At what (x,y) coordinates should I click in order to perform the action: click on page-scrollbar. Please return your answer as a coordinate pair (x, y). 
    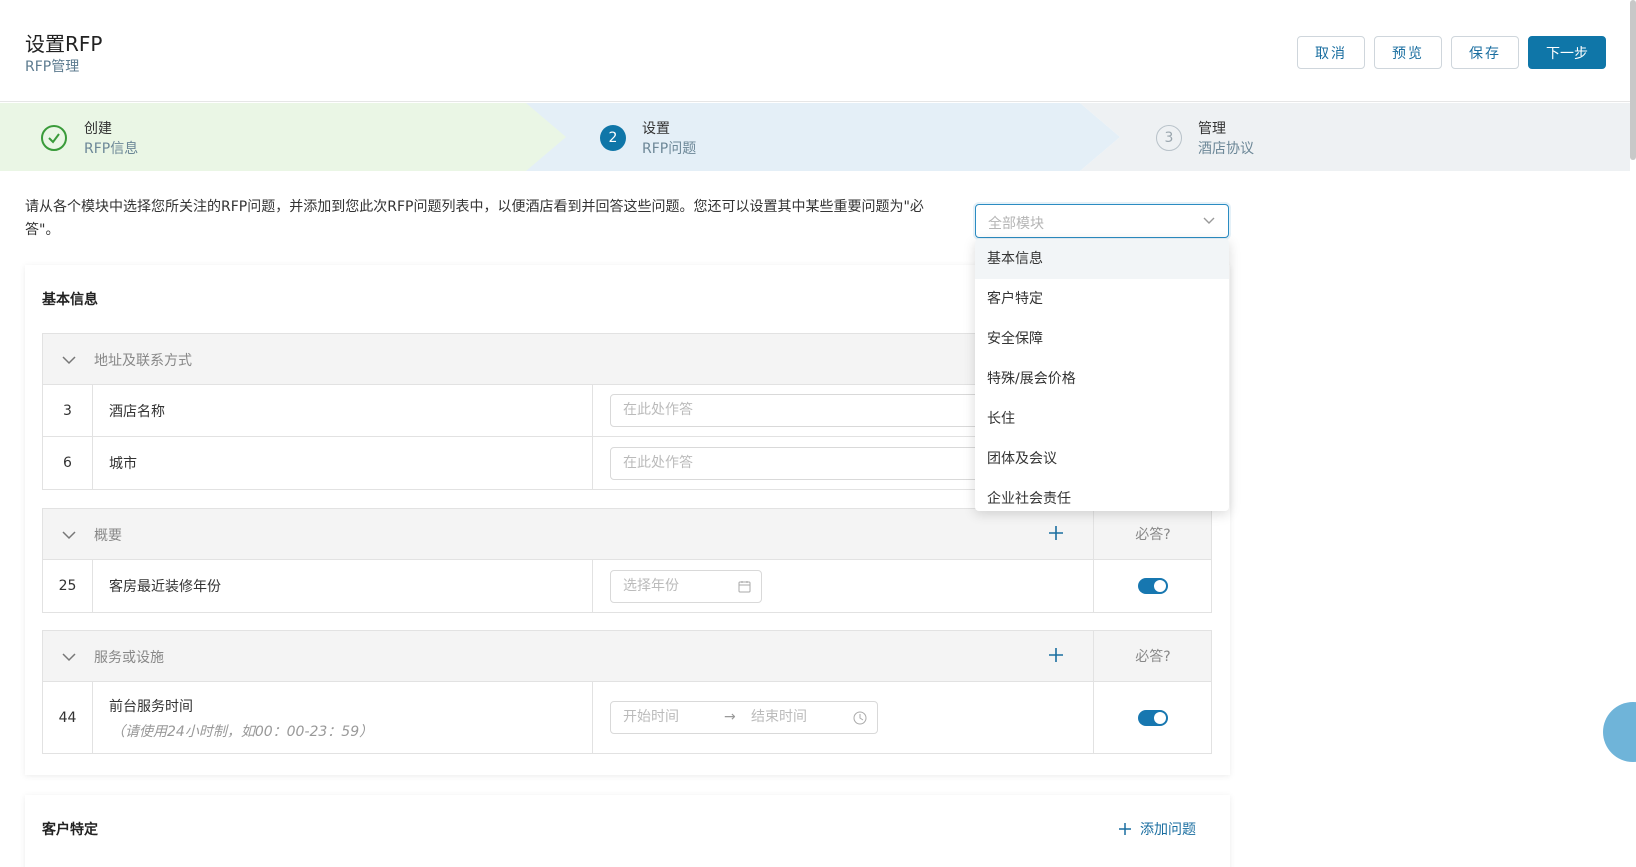
    Looking at the image, I should click on (1633, 80).